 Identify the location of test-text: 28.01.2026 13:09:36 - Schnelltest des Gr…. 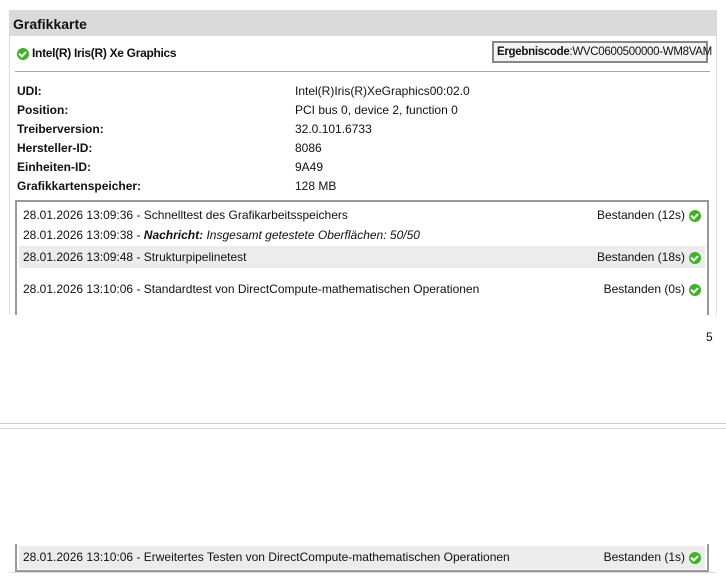
(185, 215).